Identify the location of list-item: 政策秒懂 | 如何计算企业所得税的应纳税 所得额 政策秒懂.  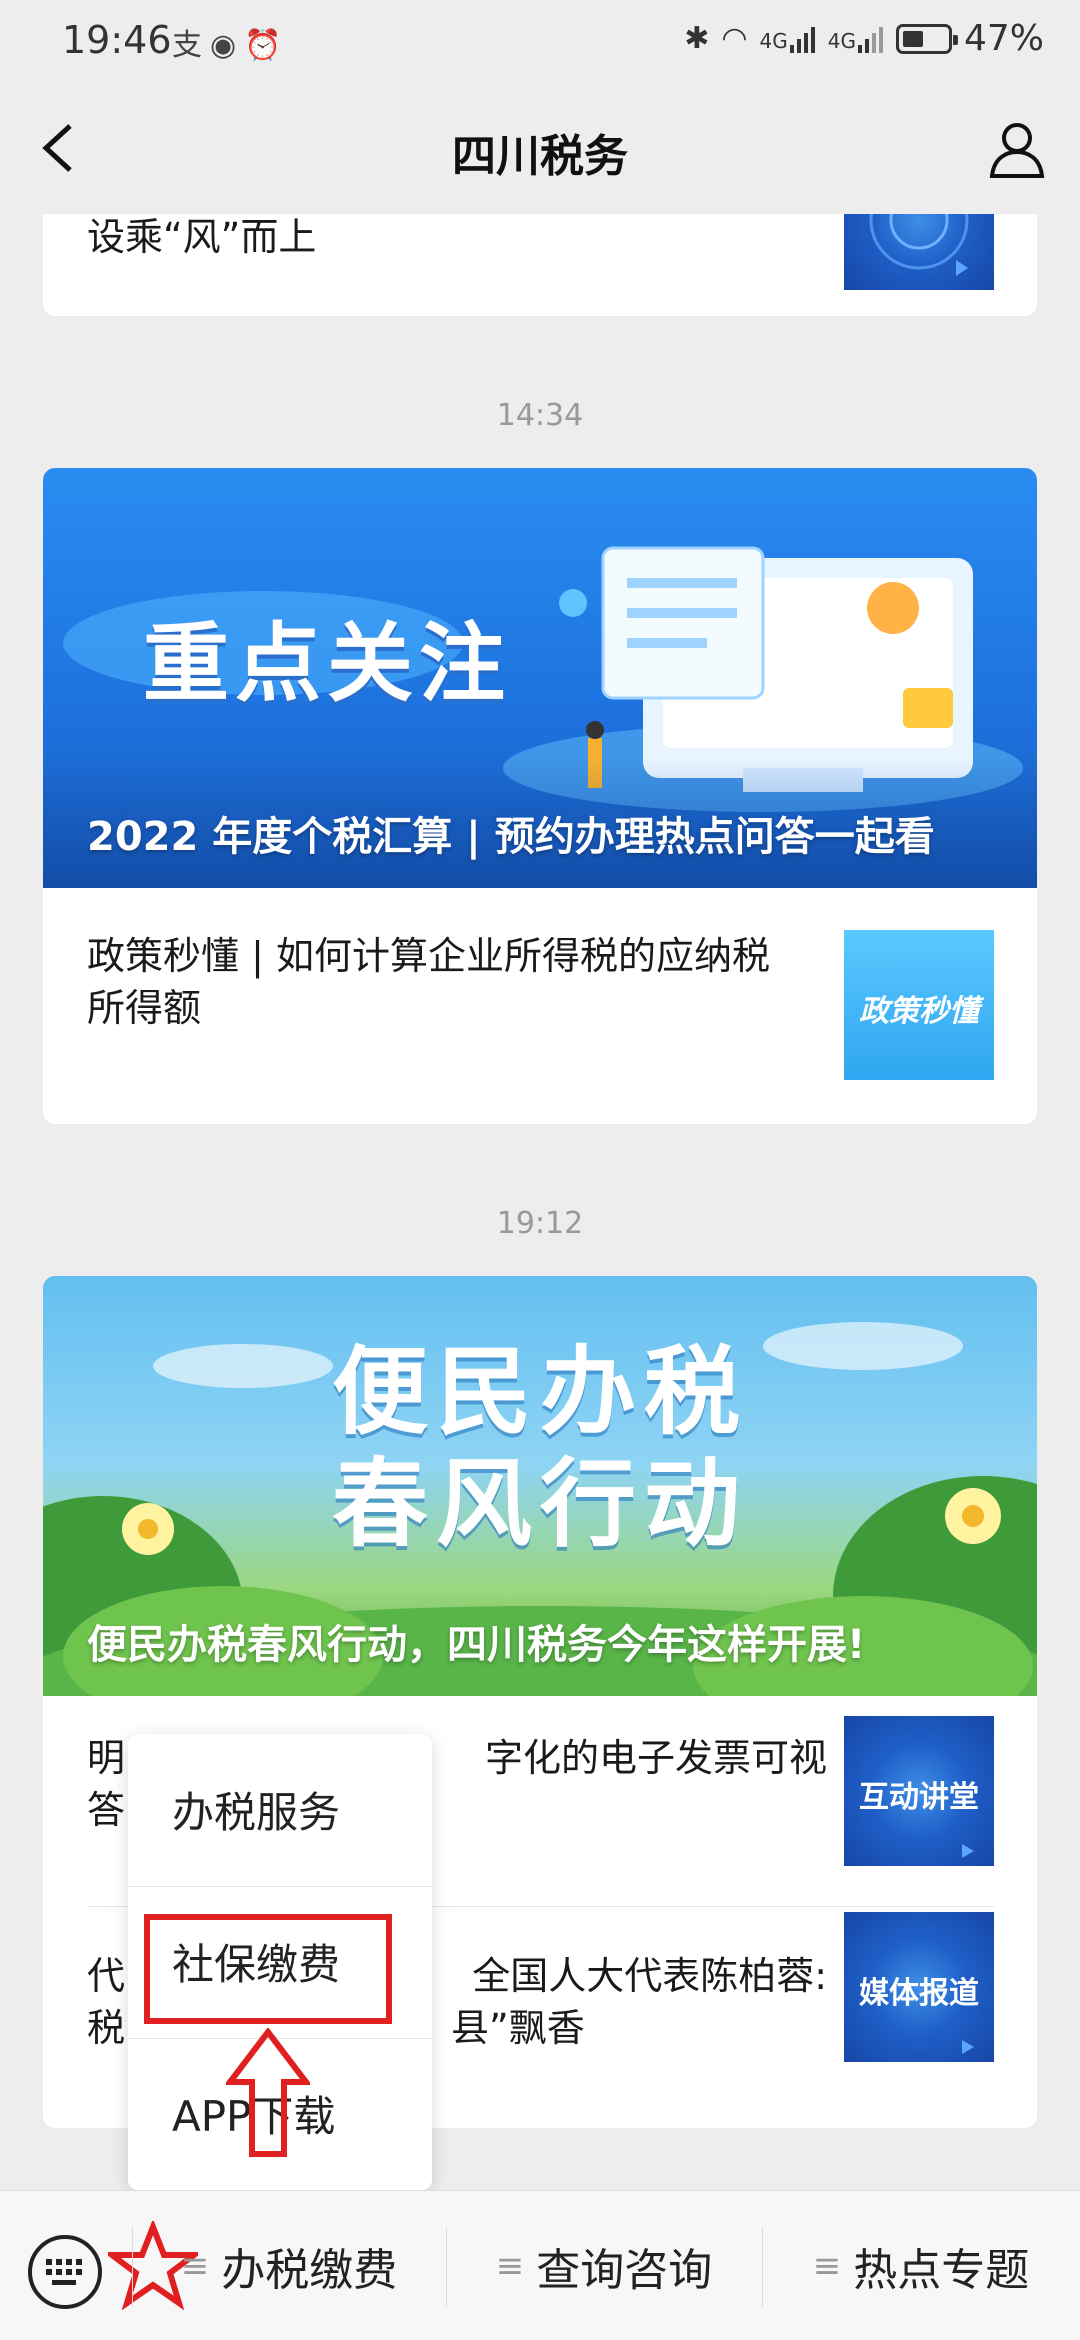
(540, 1006).